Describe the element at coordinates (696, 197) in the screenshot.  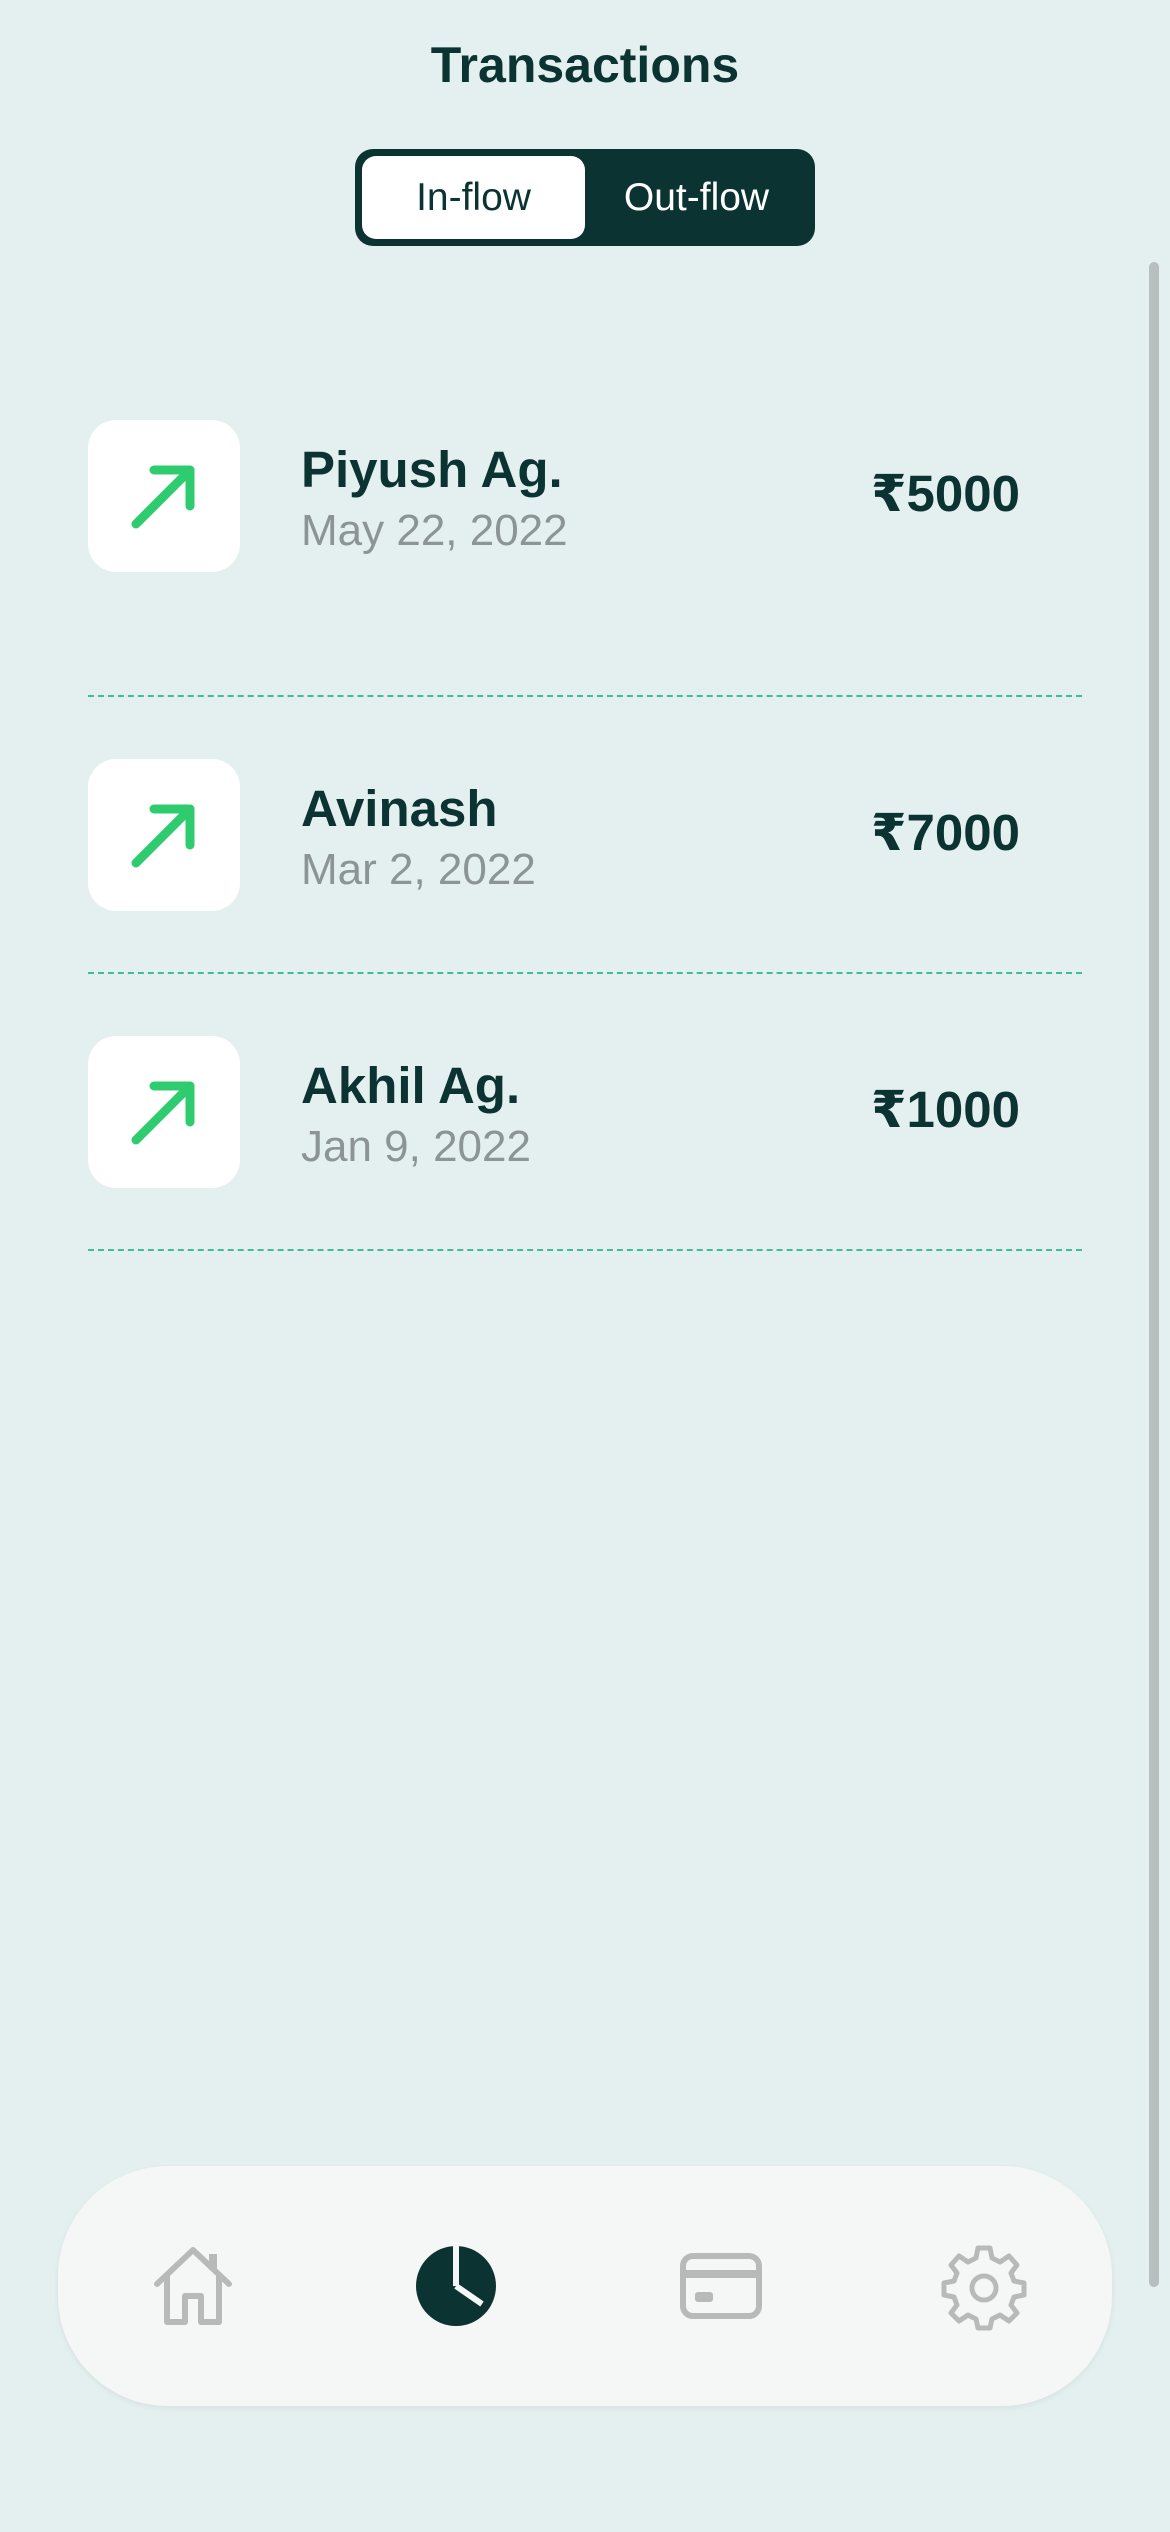
I see `tab-out-flow: Out-flow` at that location.